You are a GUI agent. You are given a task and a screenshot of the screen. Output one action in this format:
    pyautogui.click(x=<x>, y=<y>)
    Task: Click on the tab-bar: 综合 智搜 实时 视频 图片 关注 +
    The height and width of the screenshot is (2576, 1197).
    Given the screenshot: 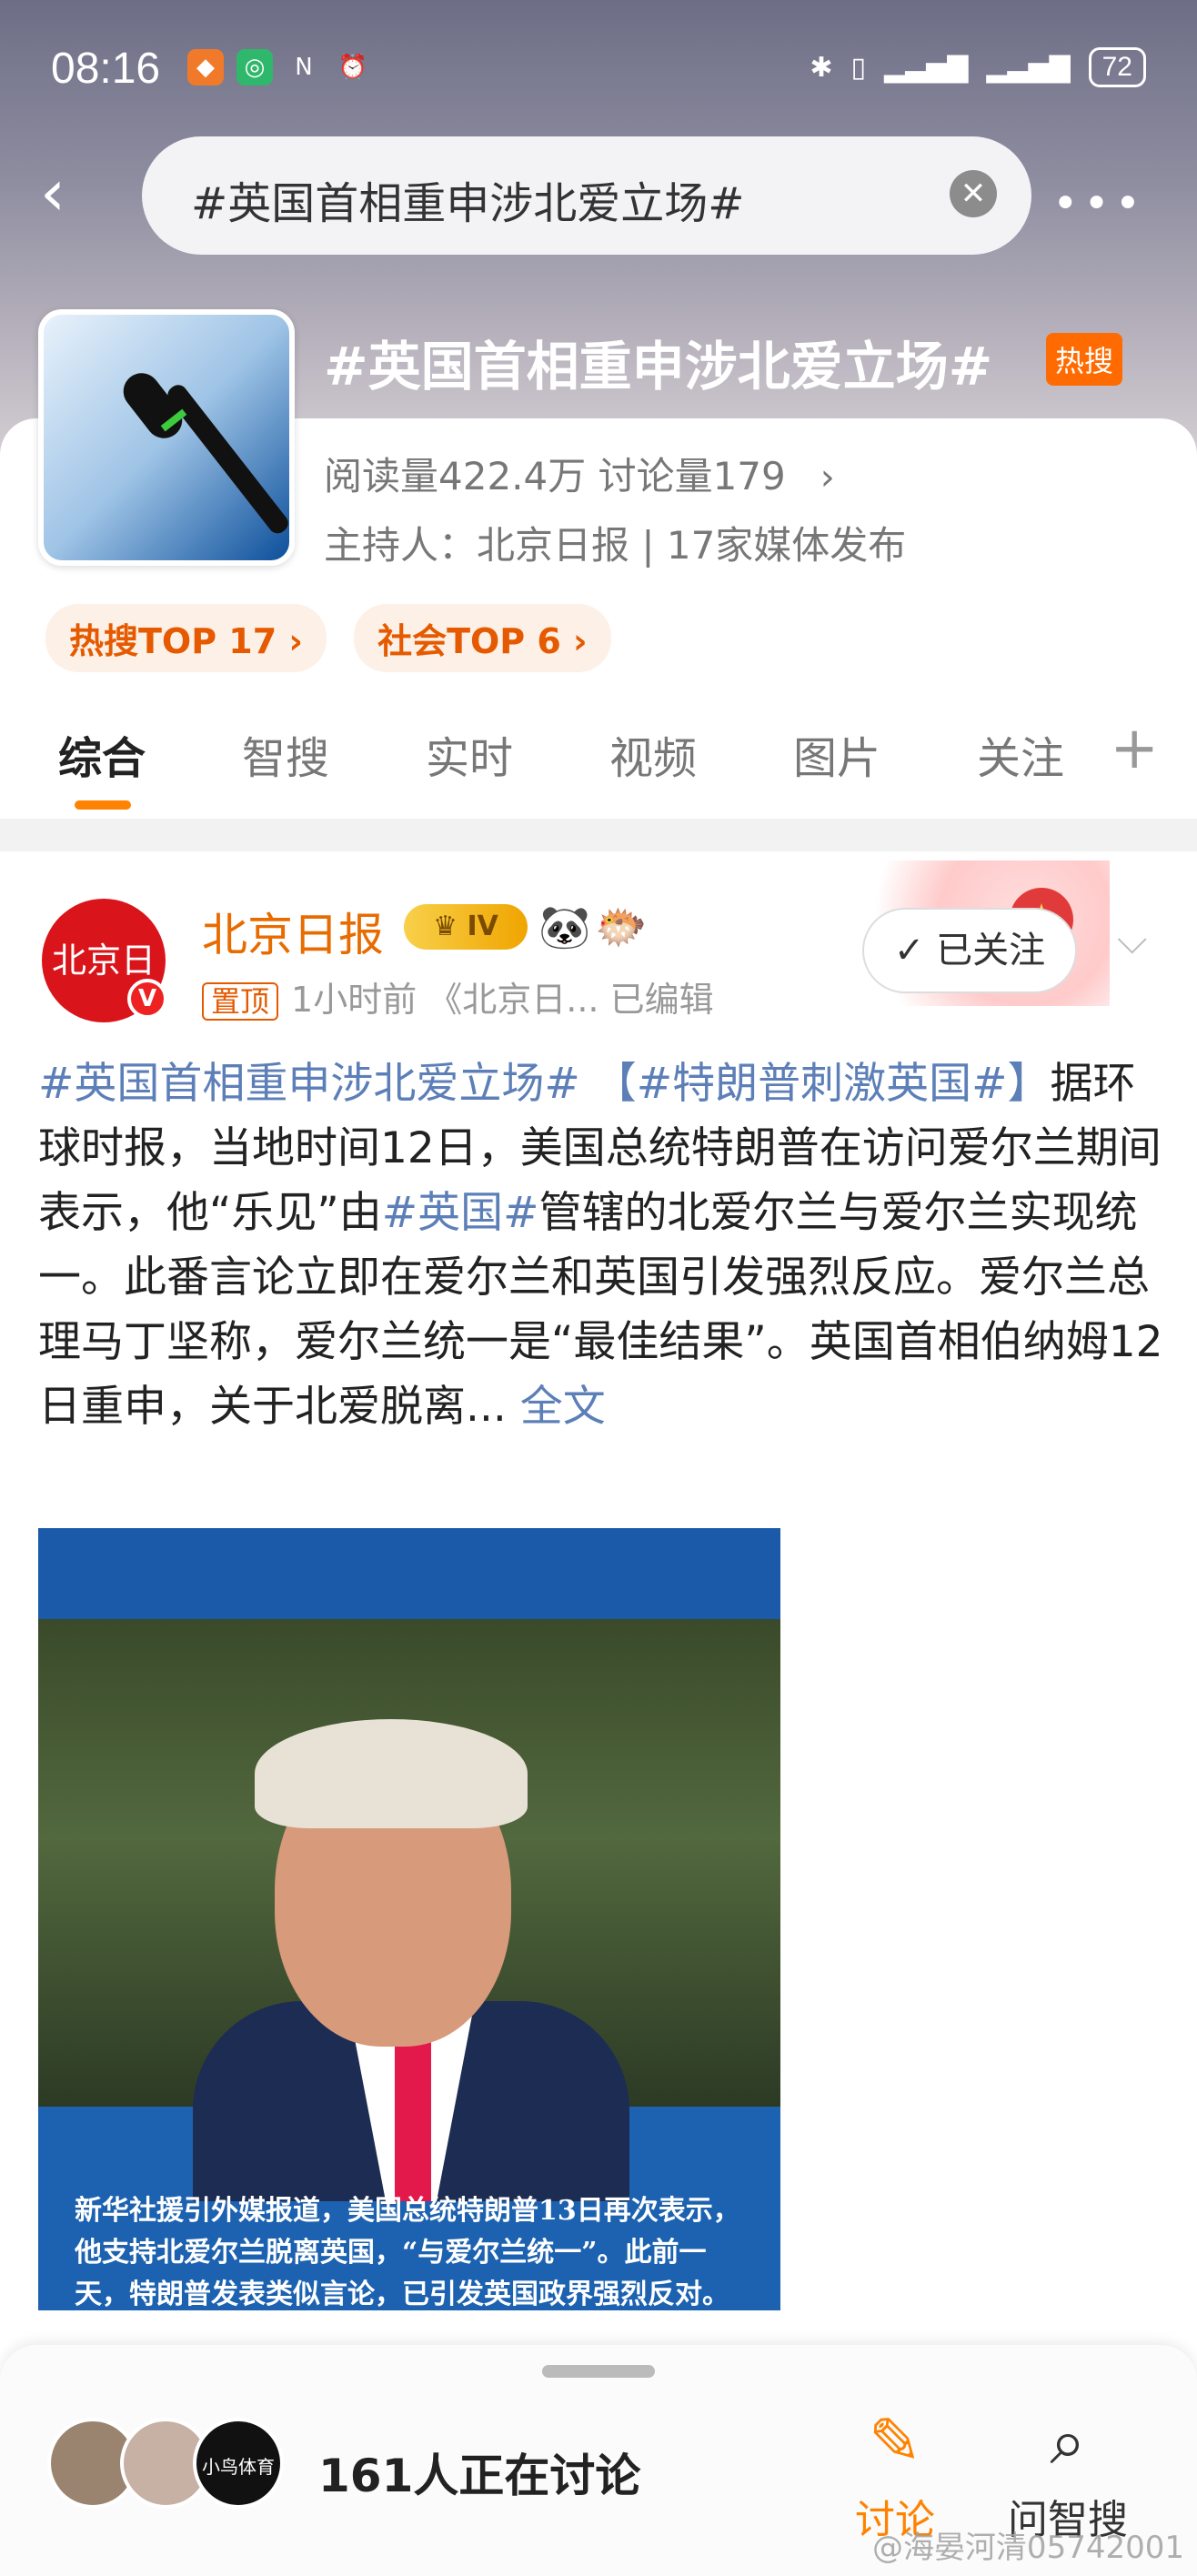 What is the action you would take?
    pyautogui.click(x=598, y=759)
    